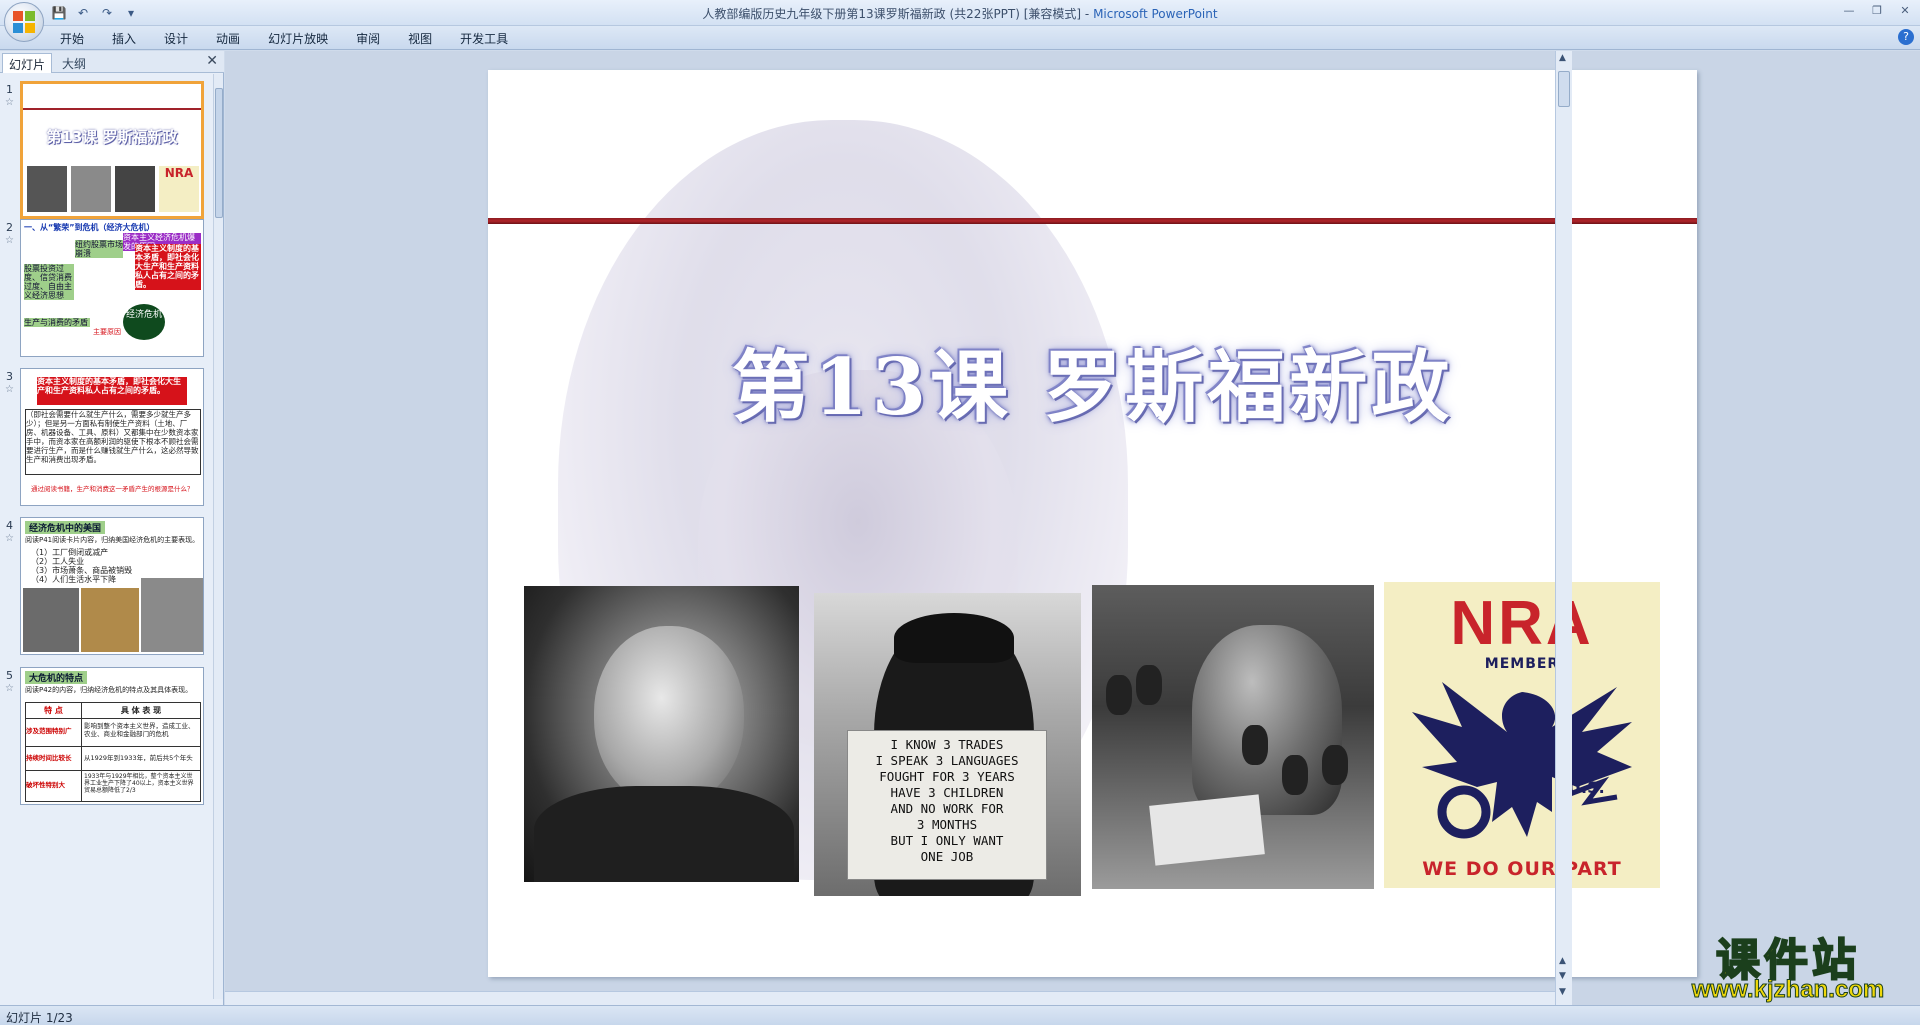  What do you see at coordinates (228, 38) in the screenshot?
I see `tab-animations: 动画` at bounding box center [228, 38].